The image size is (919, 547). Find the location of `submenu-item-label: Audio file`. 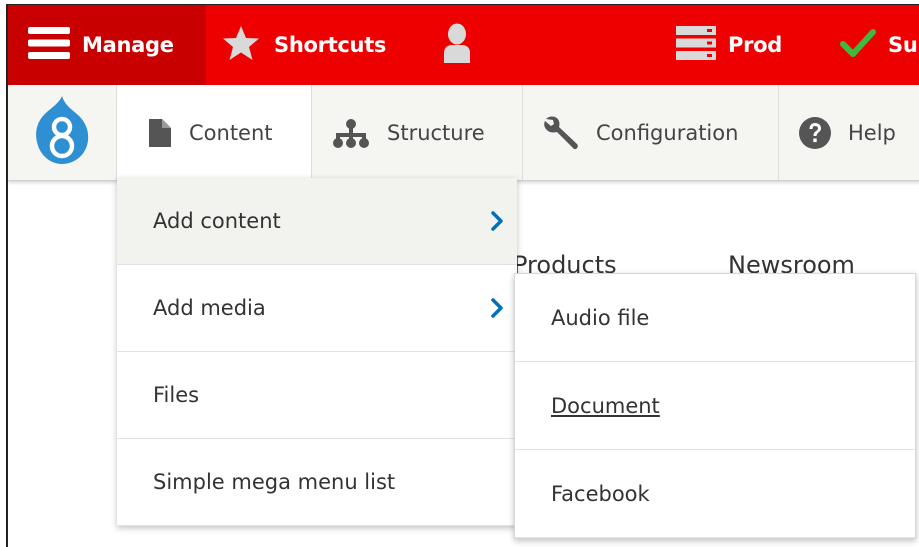

submenu-item-label: Audio file is located at coordinates (600, 317).